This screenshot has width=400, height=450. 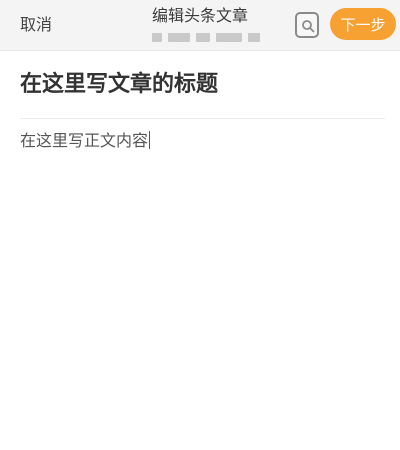 I want to click on article-body-placeholder: 在这里写正文内容, so click(x=84, y=140).